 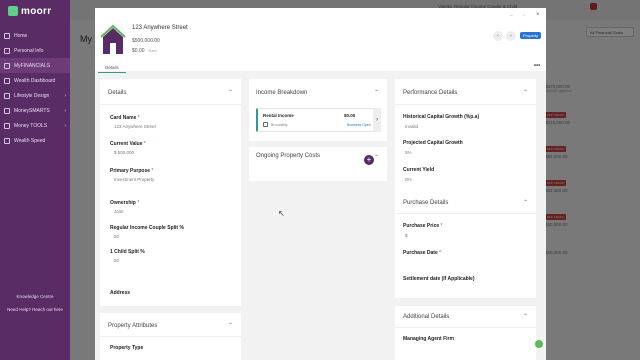 I want to click on field-label-projected-growth: Projected Capital Growth, so click(x=433, y=143).